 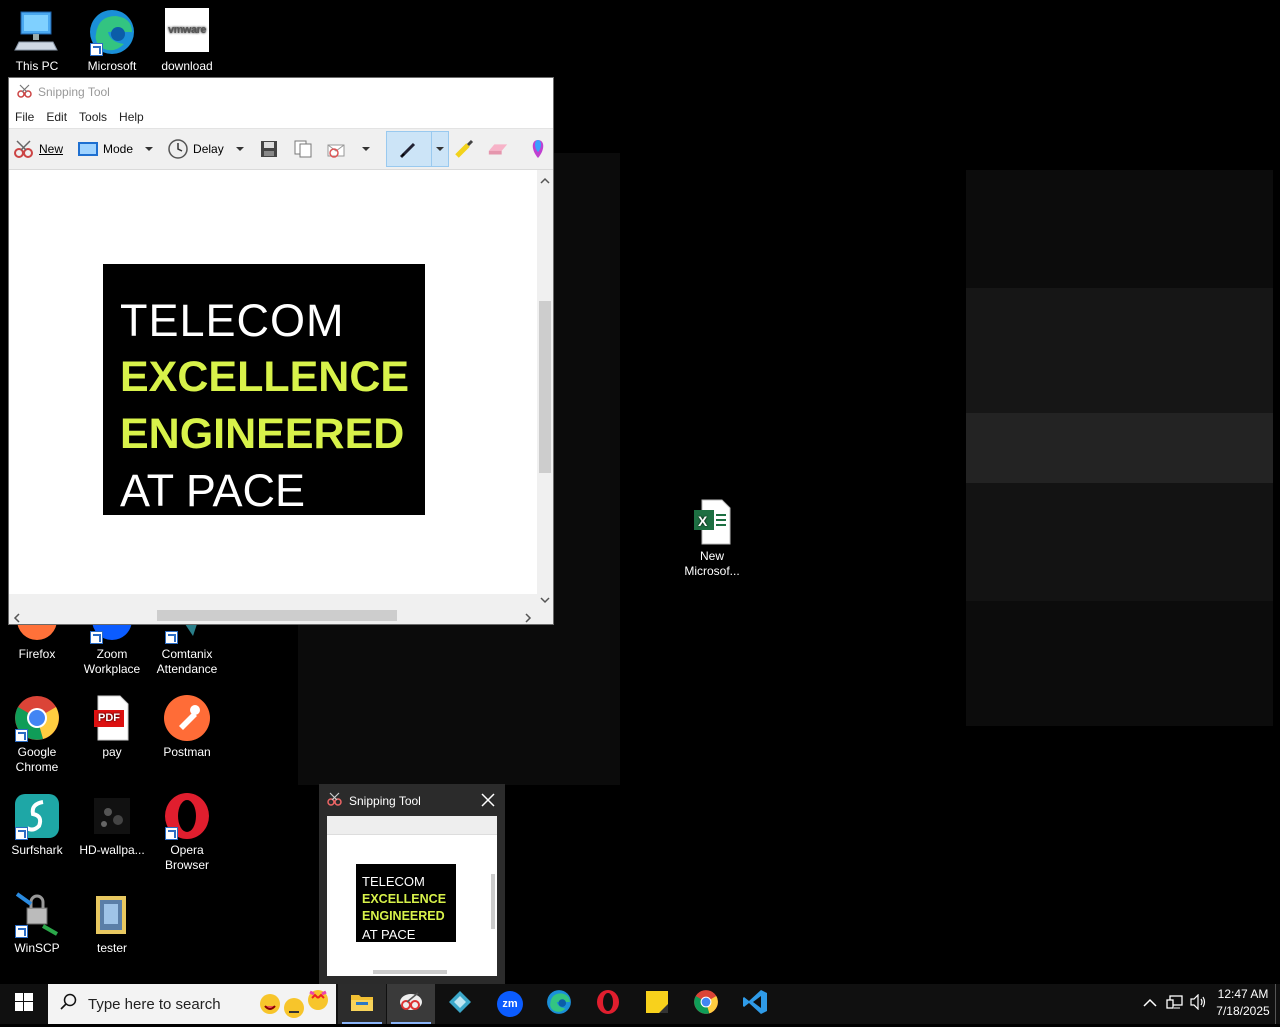 I want to click on taskbar-edge, so click(x=559, y=1004).